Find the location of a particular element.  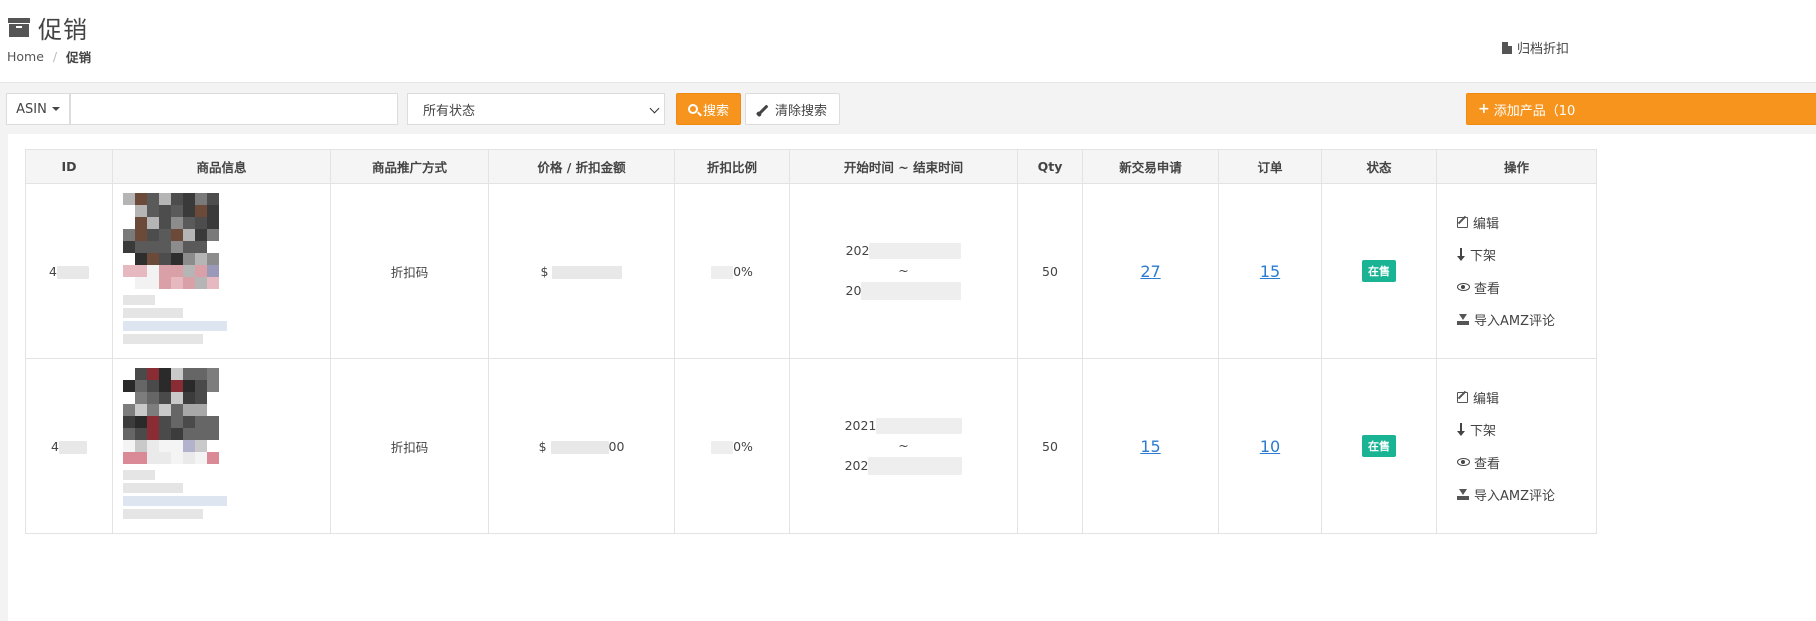

column-header-status: 状态 is located at coordinates (1379, 166).